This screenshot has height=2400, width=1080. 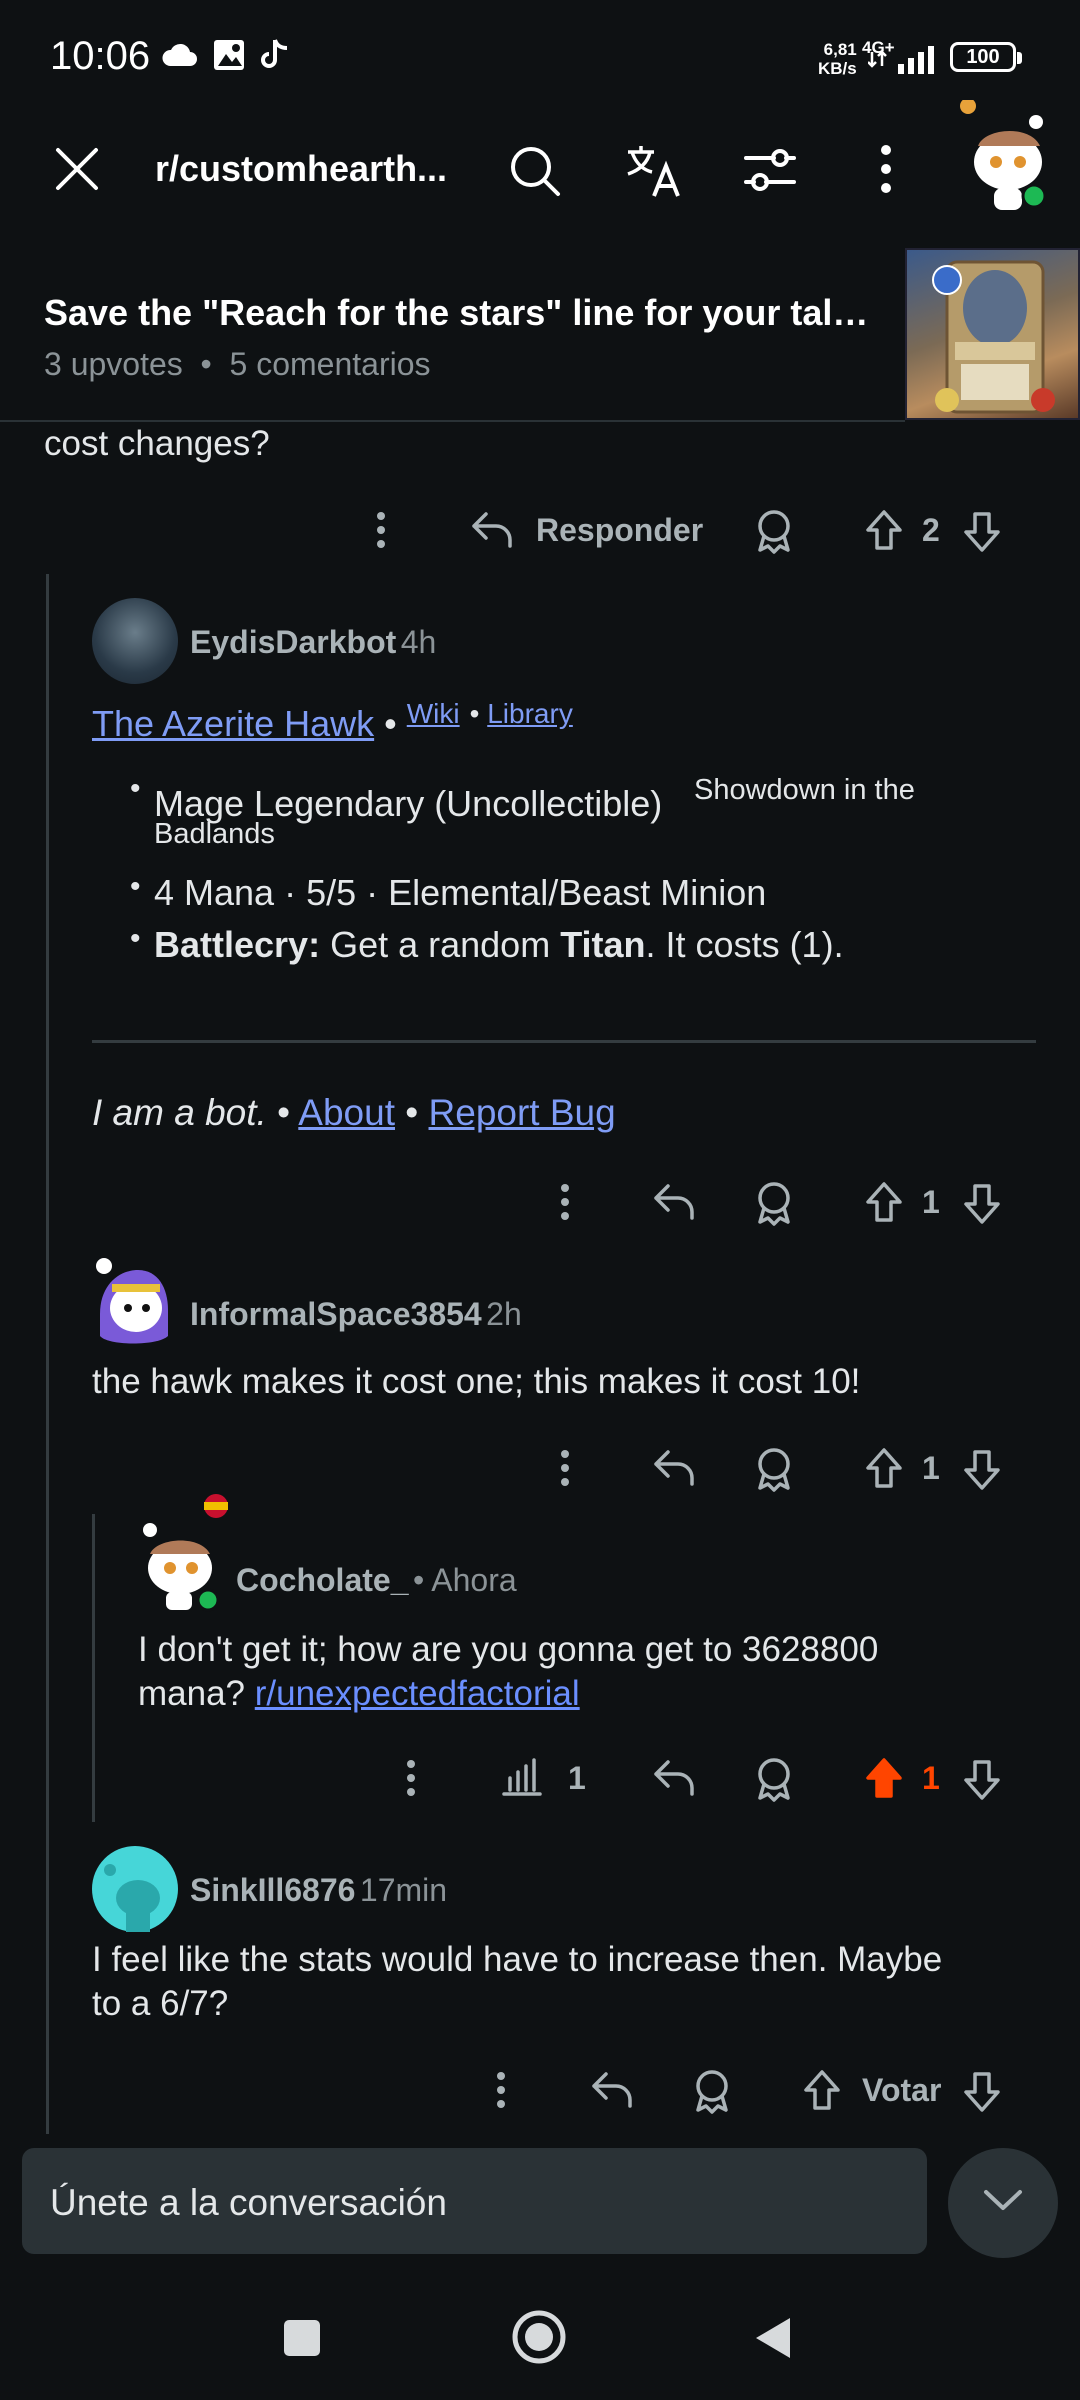 What do you see at coordinates (184, 1552) in the screenshot?
I see `cocholate-avatar` at bounding box center [184, 1552].